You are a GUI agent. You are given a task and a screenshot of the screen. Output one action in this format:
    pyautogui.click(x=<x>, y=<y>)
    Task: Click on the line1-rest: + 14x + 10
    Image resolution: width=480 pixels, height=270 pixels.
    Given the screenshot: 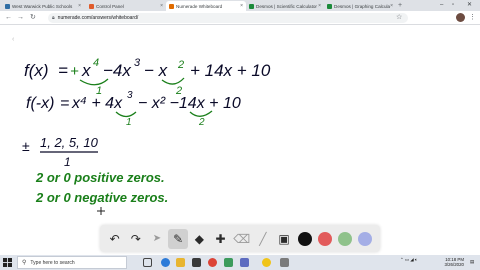 What is the action you would take?
    pyautogui.click(x=230, y=70)
    